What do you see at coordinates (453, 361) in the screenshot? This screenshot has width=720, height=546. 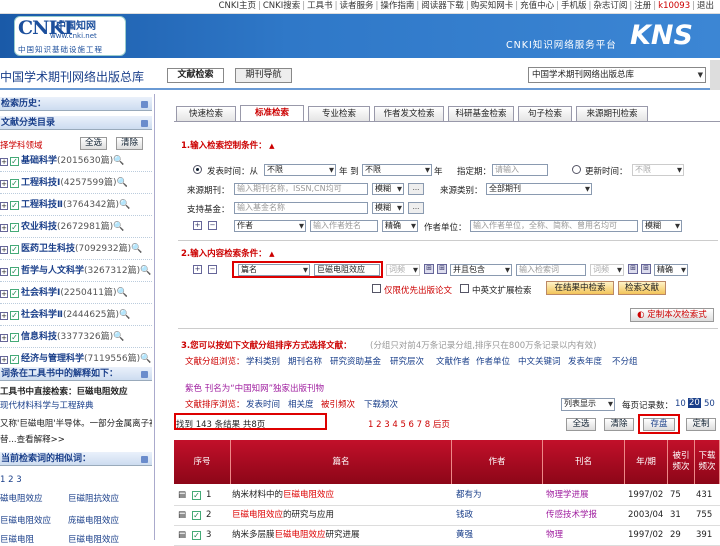 I see `group-link: 文献作者` at bounding box center [453, 361].